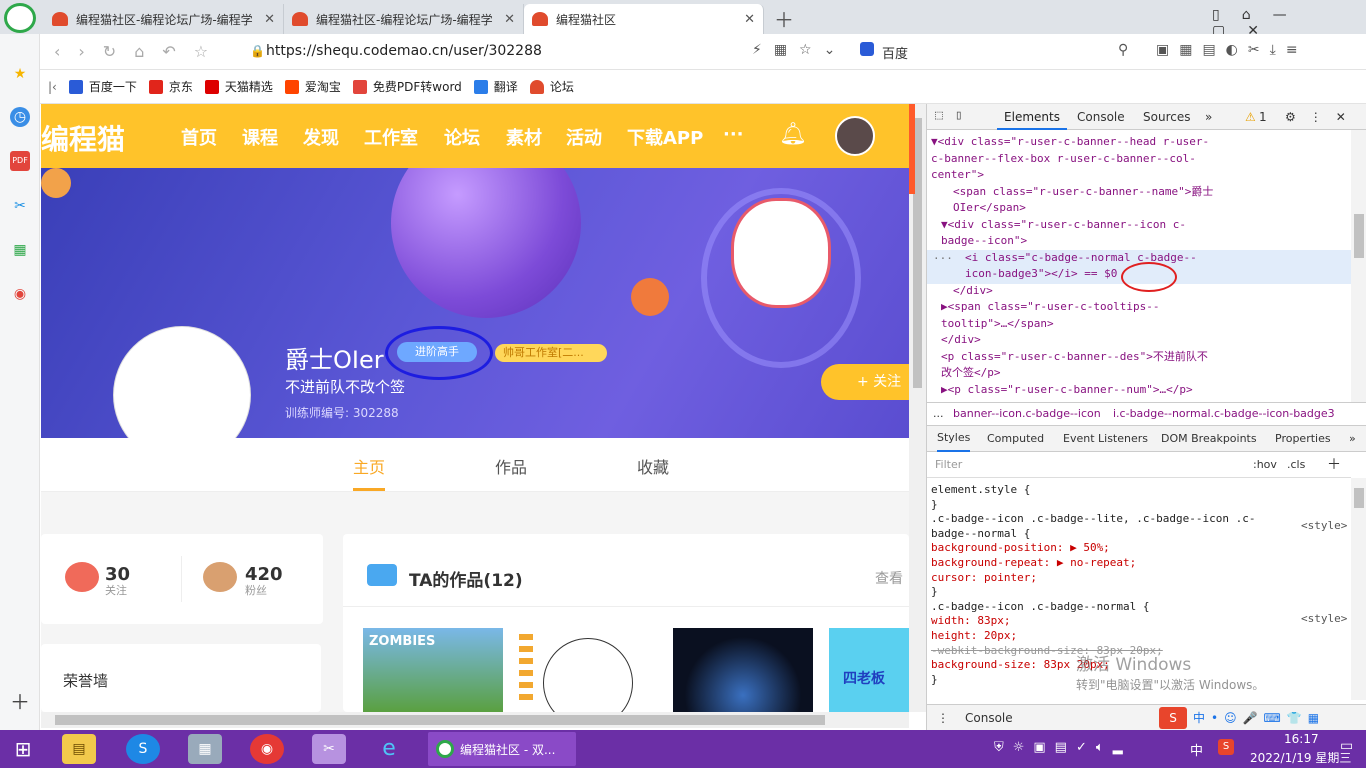 This screenshot has height=768, width=1366. Describe the element at coordinates (584, 137) in the screenshot. I see `nav-activities: 活动` at that location.